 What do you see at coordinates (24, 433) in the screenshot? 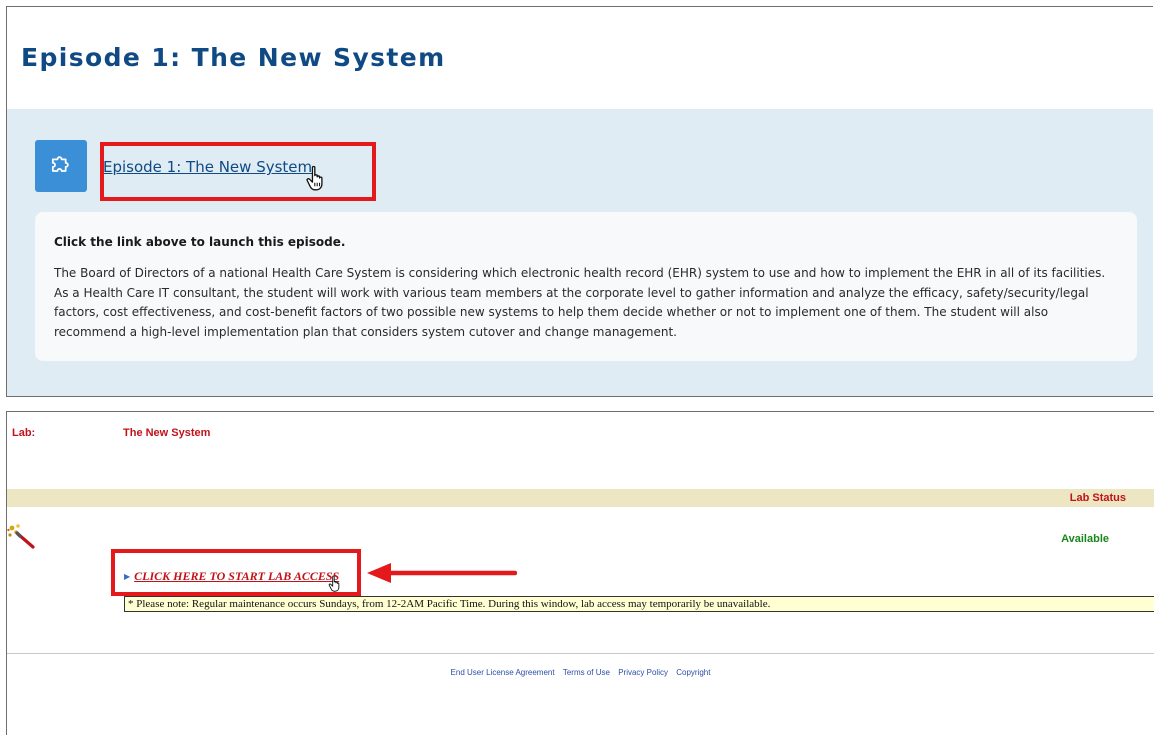
I see `lab-label: Lab:` at bounding box center [24, 433].